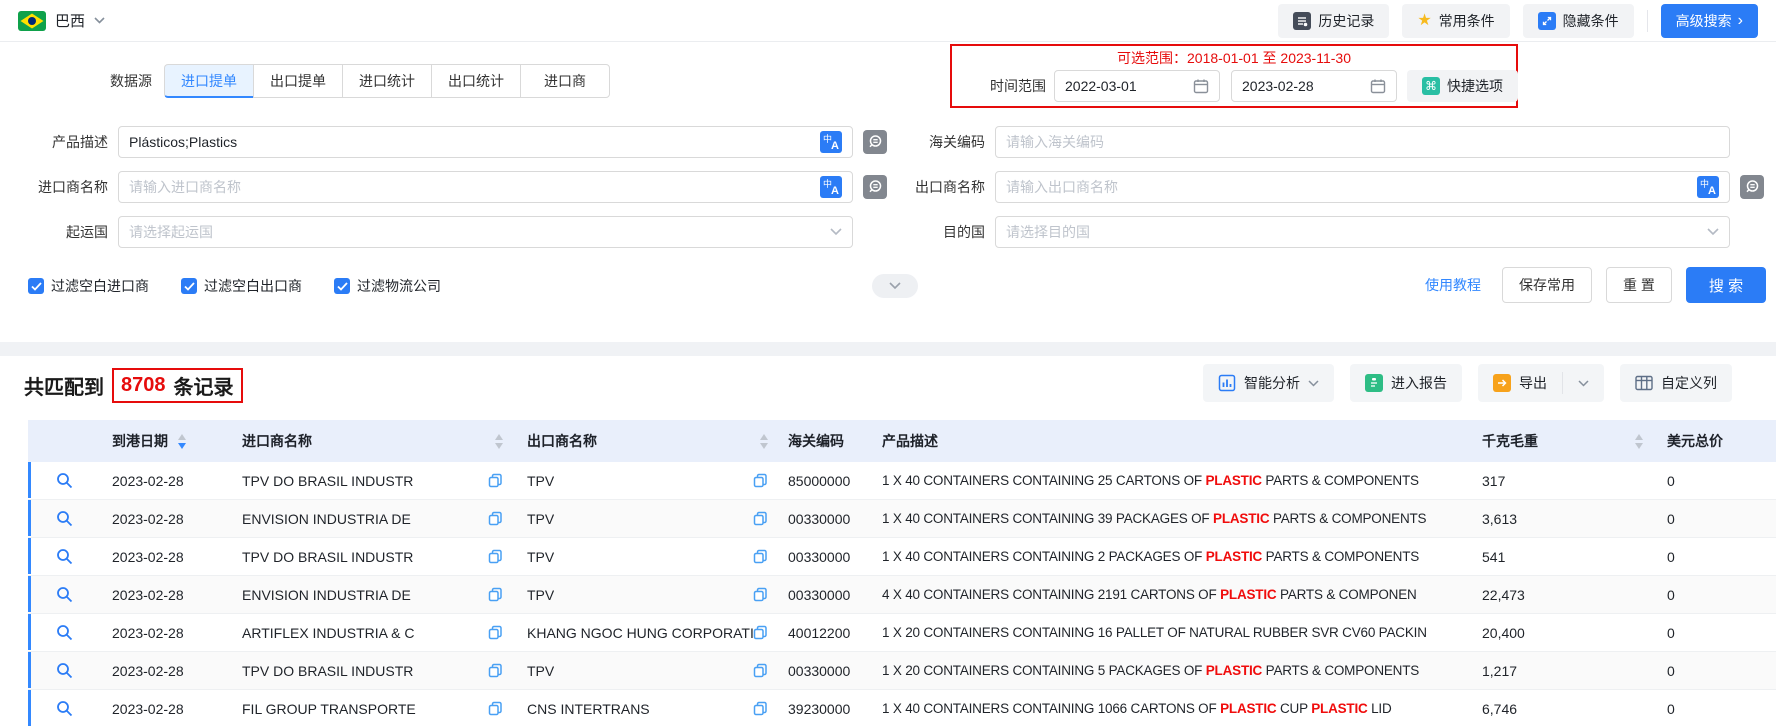 This screenshot has width=1776, height=727. What do you see at coordinates (1709, 20) in the screenshot?
I see `advanced-search-button: 高级搜索 ›` at bounding box center [1709, 20].